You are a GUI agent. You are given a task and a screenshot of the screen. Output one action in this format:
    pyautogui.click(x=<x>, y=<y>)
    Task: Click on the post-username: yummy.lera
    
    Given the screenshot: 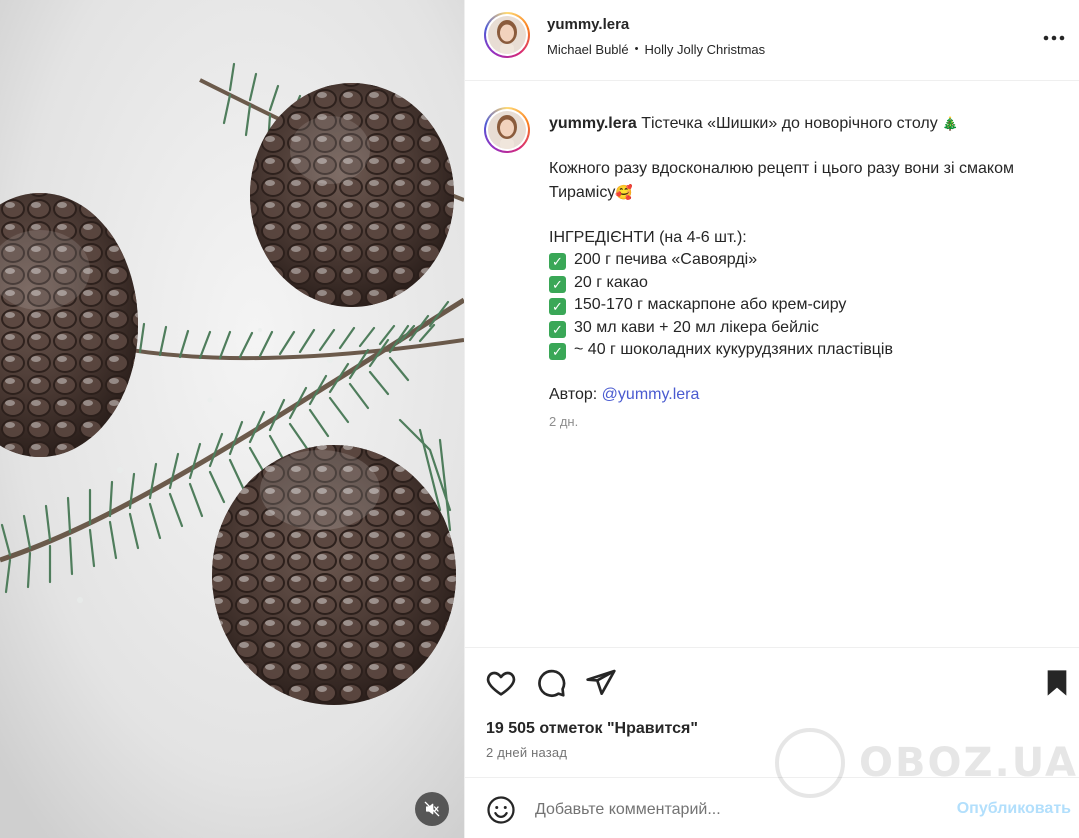 What is the action you would take?
    pyautogui.click(x=588, y=24)
    